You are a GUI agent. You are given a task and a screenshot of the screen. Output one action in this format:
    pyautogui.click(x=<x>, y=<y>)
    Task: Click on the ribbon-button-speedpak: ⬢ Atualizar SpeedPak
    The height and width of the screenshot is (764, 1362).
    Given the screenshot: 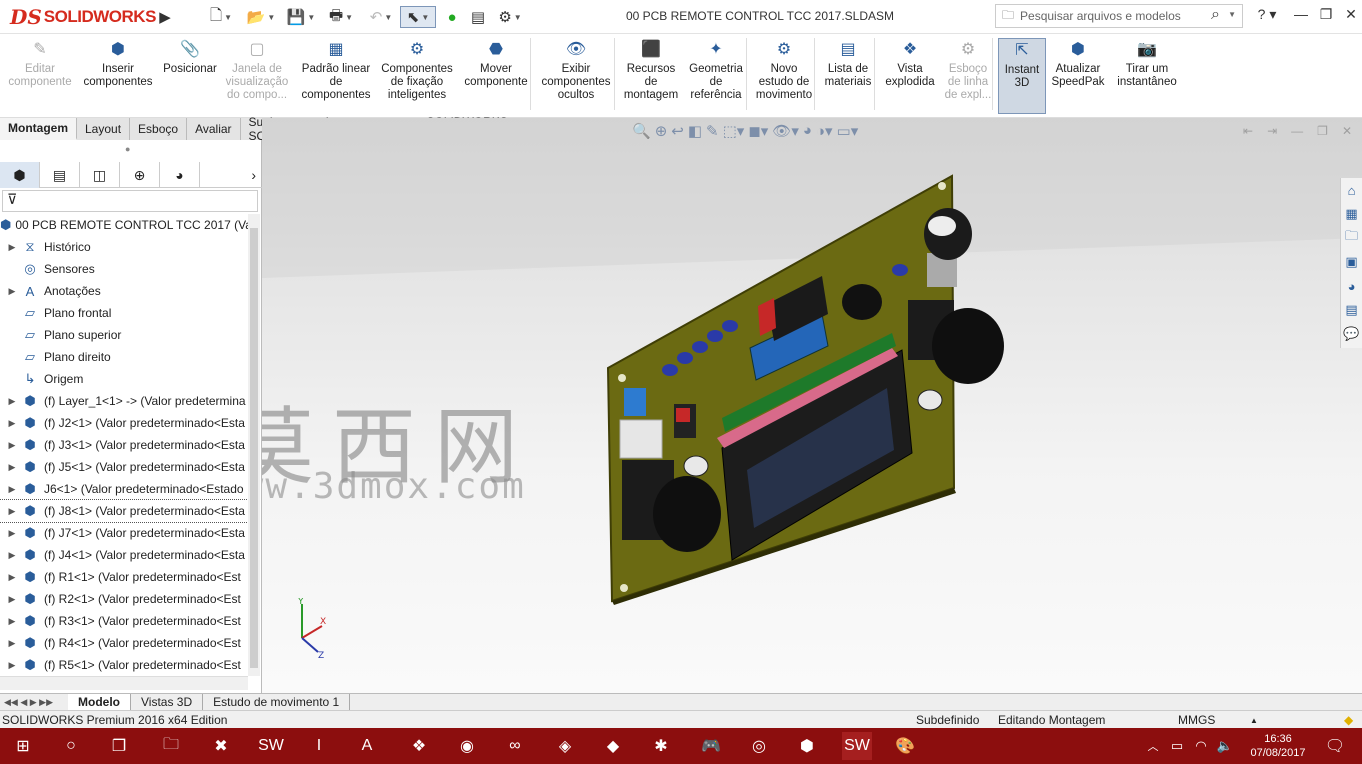 What is the action you would take?
    pyautogui.click(x=1078, y=76)
    